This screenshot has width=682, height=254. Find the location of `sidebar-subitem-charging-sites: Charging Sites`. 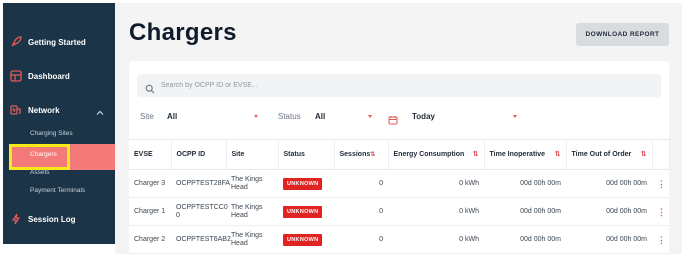

sidebar-subitem-charging-sites: Charging Sites is located at coordinates (51, 133).